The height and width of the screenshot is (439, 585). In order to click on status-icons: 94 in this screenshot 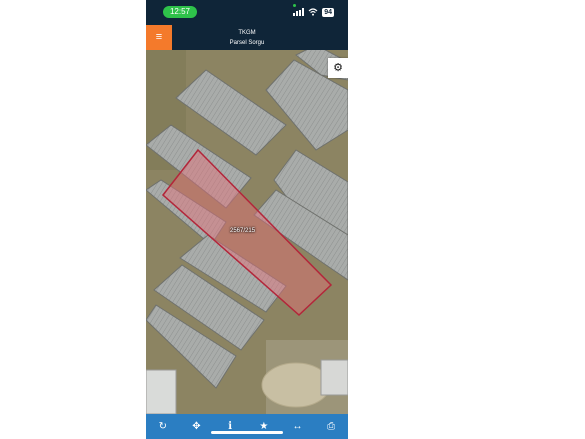, I will do `click(313, 12)`.